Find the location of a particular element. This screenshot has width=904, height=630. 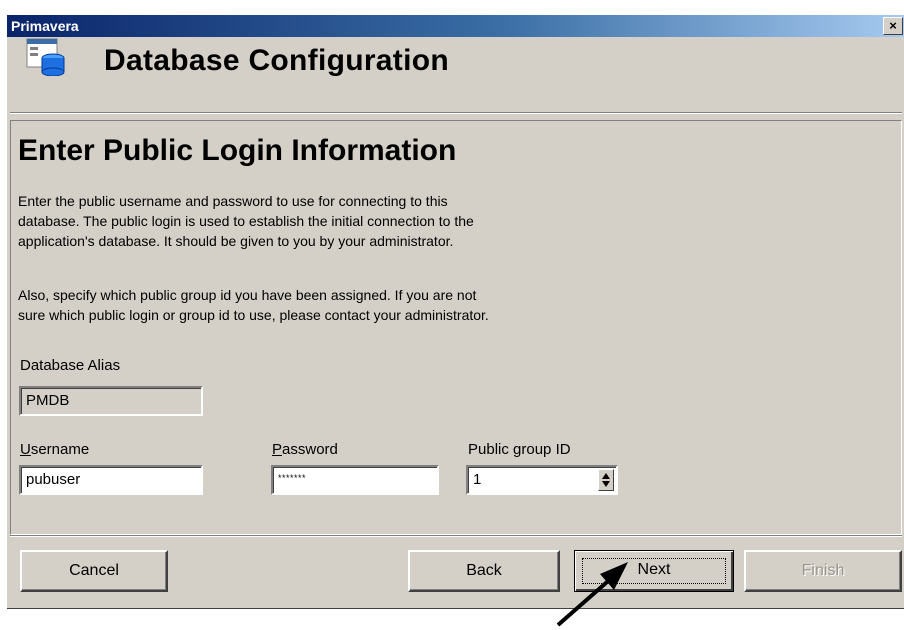

section-title: Enter Public Login Information is located at coordinates (237, 150).